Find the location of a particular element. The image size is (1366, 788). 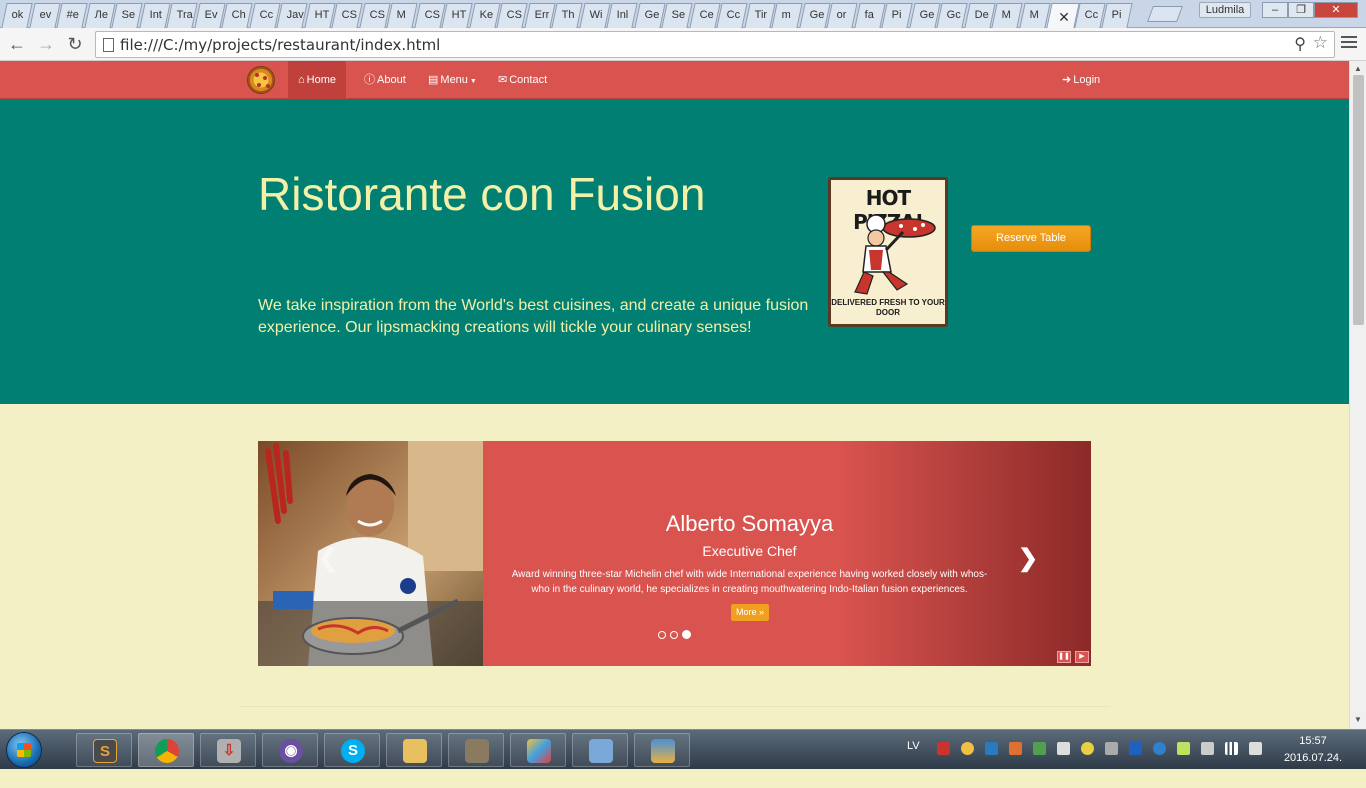

bookmark-star-icon: ☆ is located at coordinates (1320, 43).